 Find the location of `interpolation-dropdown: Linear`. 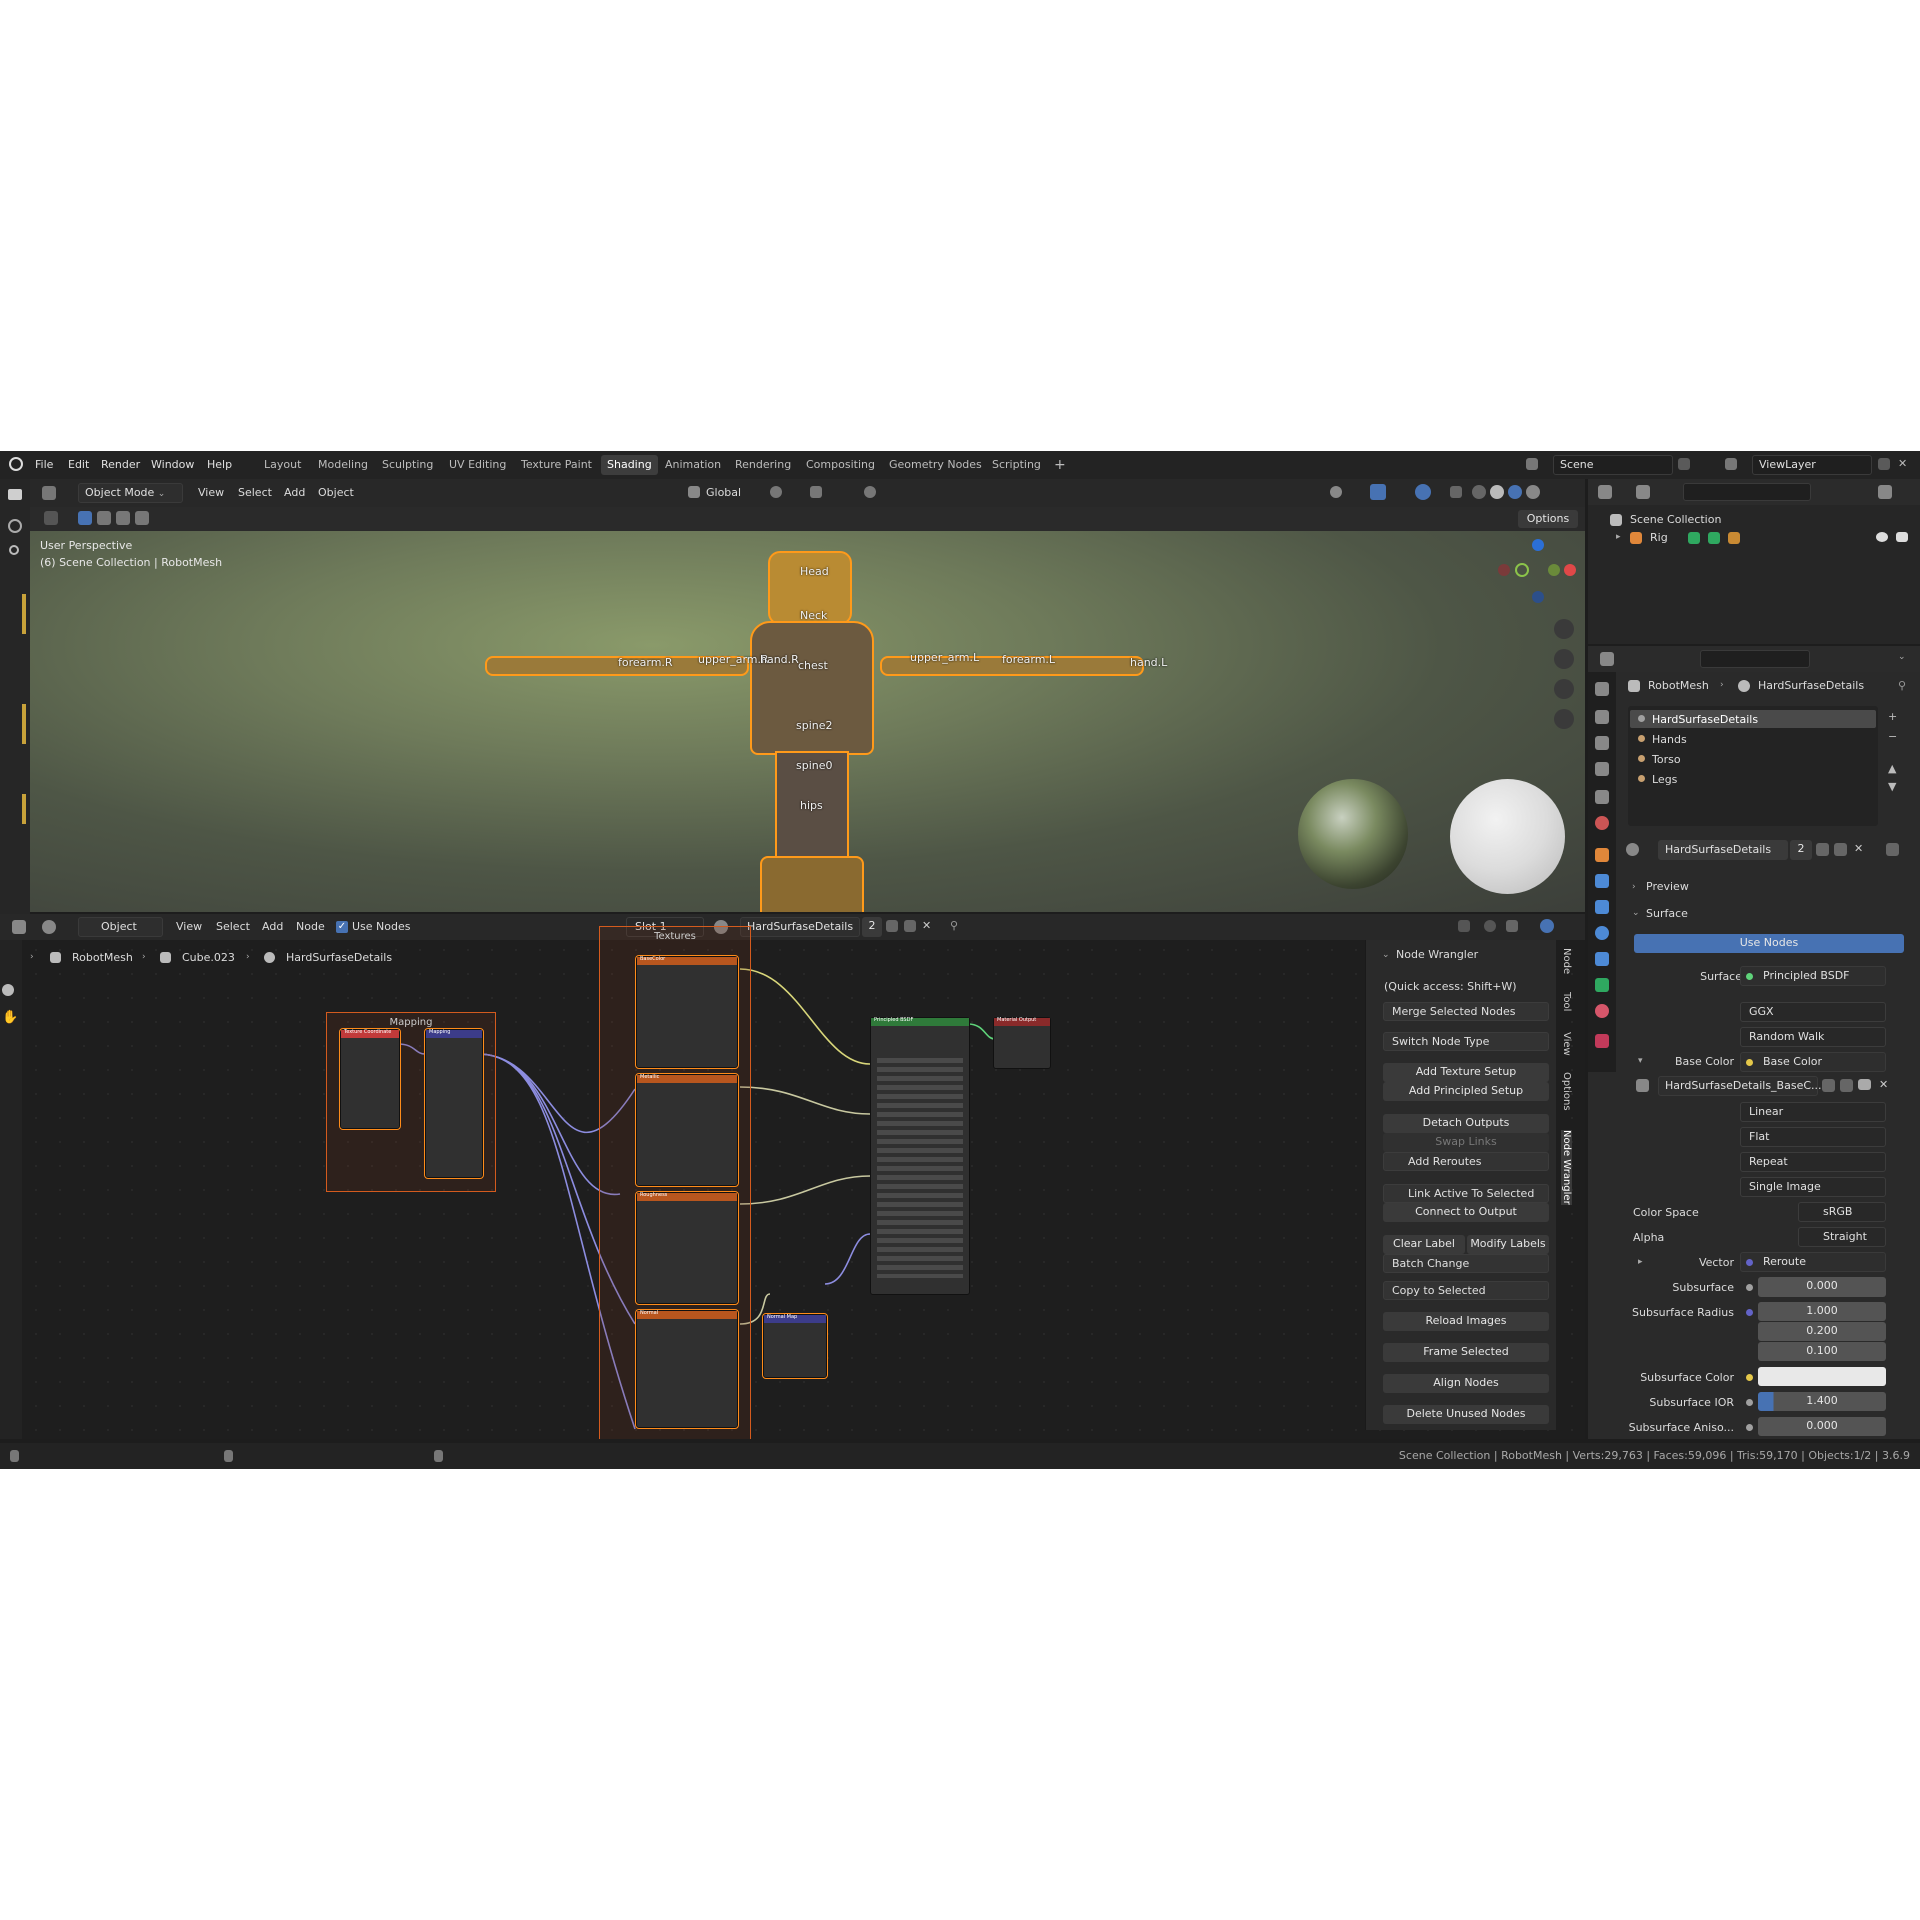

interpolation-dropdown: Linear is located at coordinates (1813, 1112).